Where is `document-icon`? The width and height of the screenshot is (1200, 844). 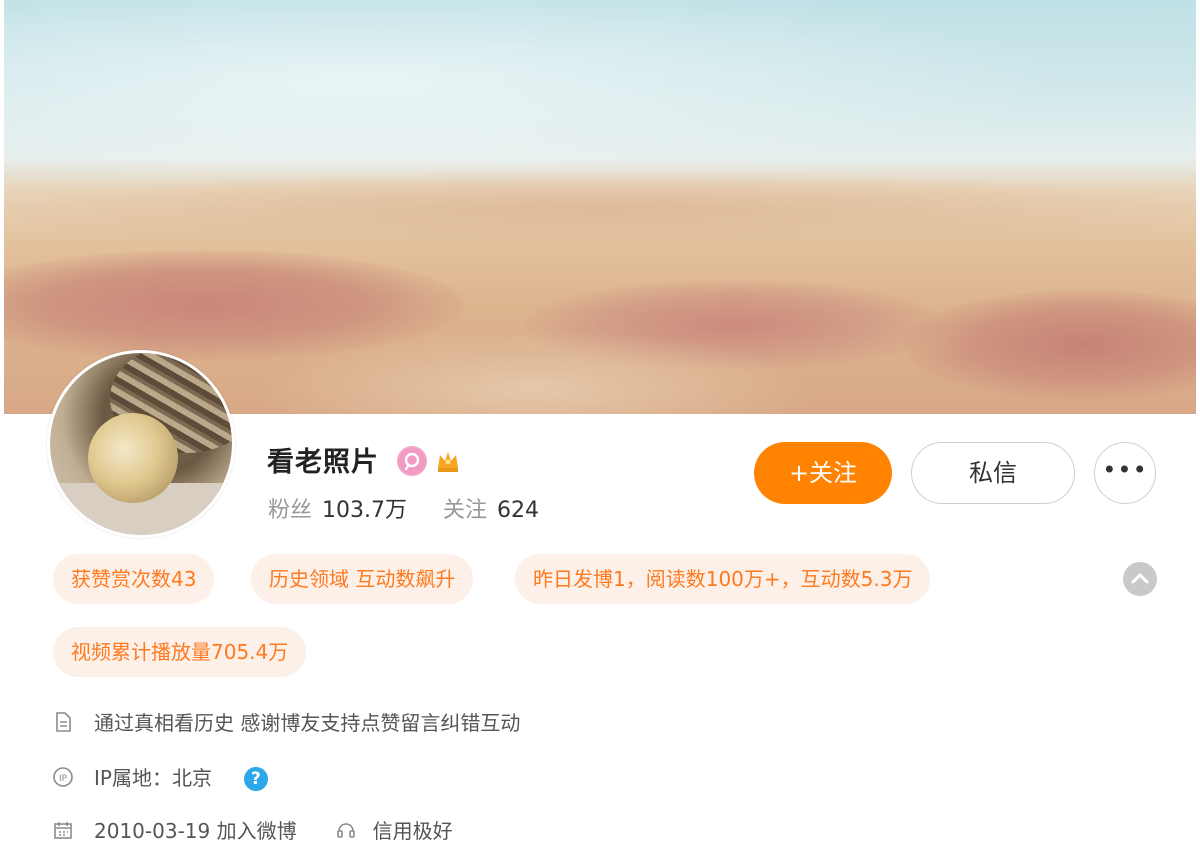
document-icon is located at coordinates (63, 722).